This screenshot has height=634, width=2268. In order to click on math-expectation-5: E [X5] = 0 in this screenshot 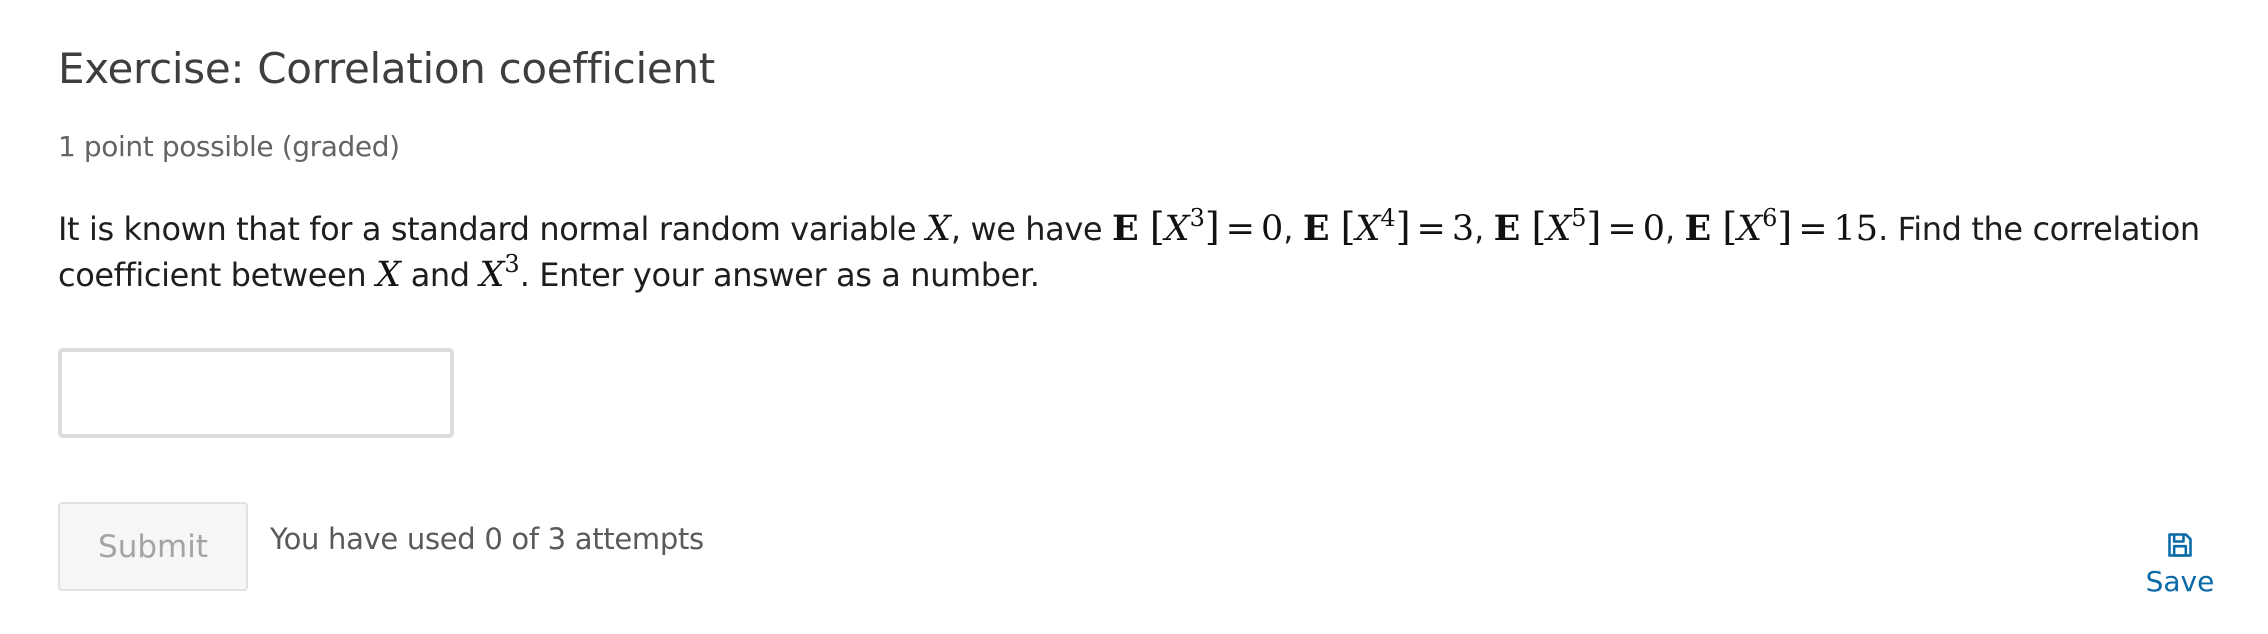, I will do `click(1579, 226)`.